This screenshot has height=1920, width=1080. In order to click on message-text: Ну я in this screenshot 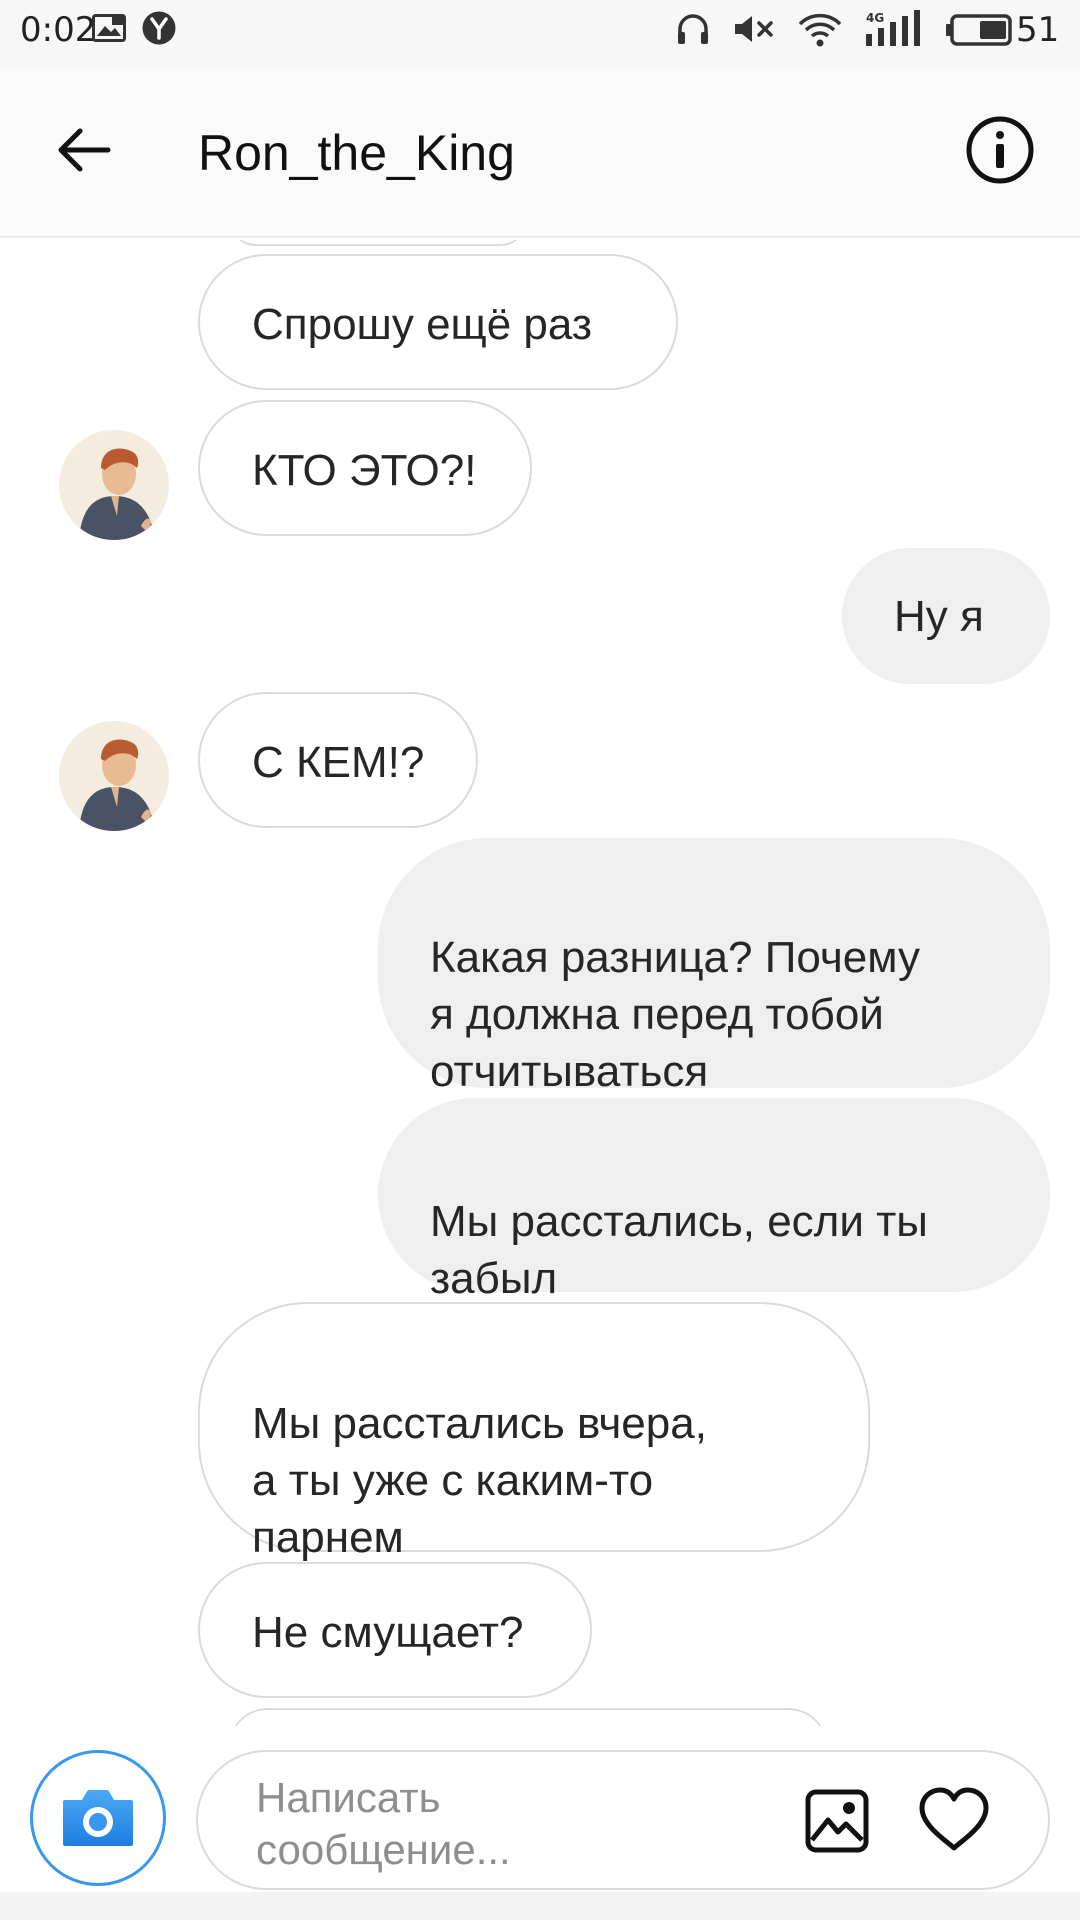, I will do `click(939, 616)`.